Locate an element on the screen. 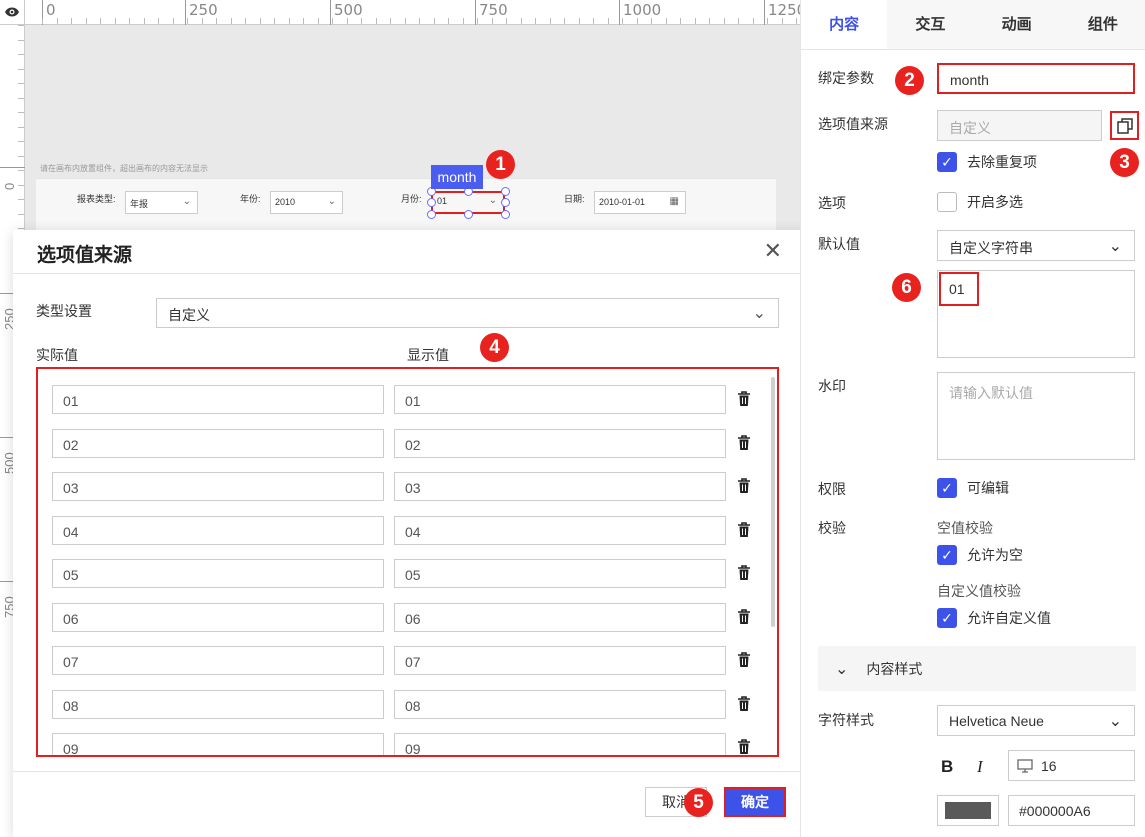  bold-button: B is located at coordinates (947, 767).